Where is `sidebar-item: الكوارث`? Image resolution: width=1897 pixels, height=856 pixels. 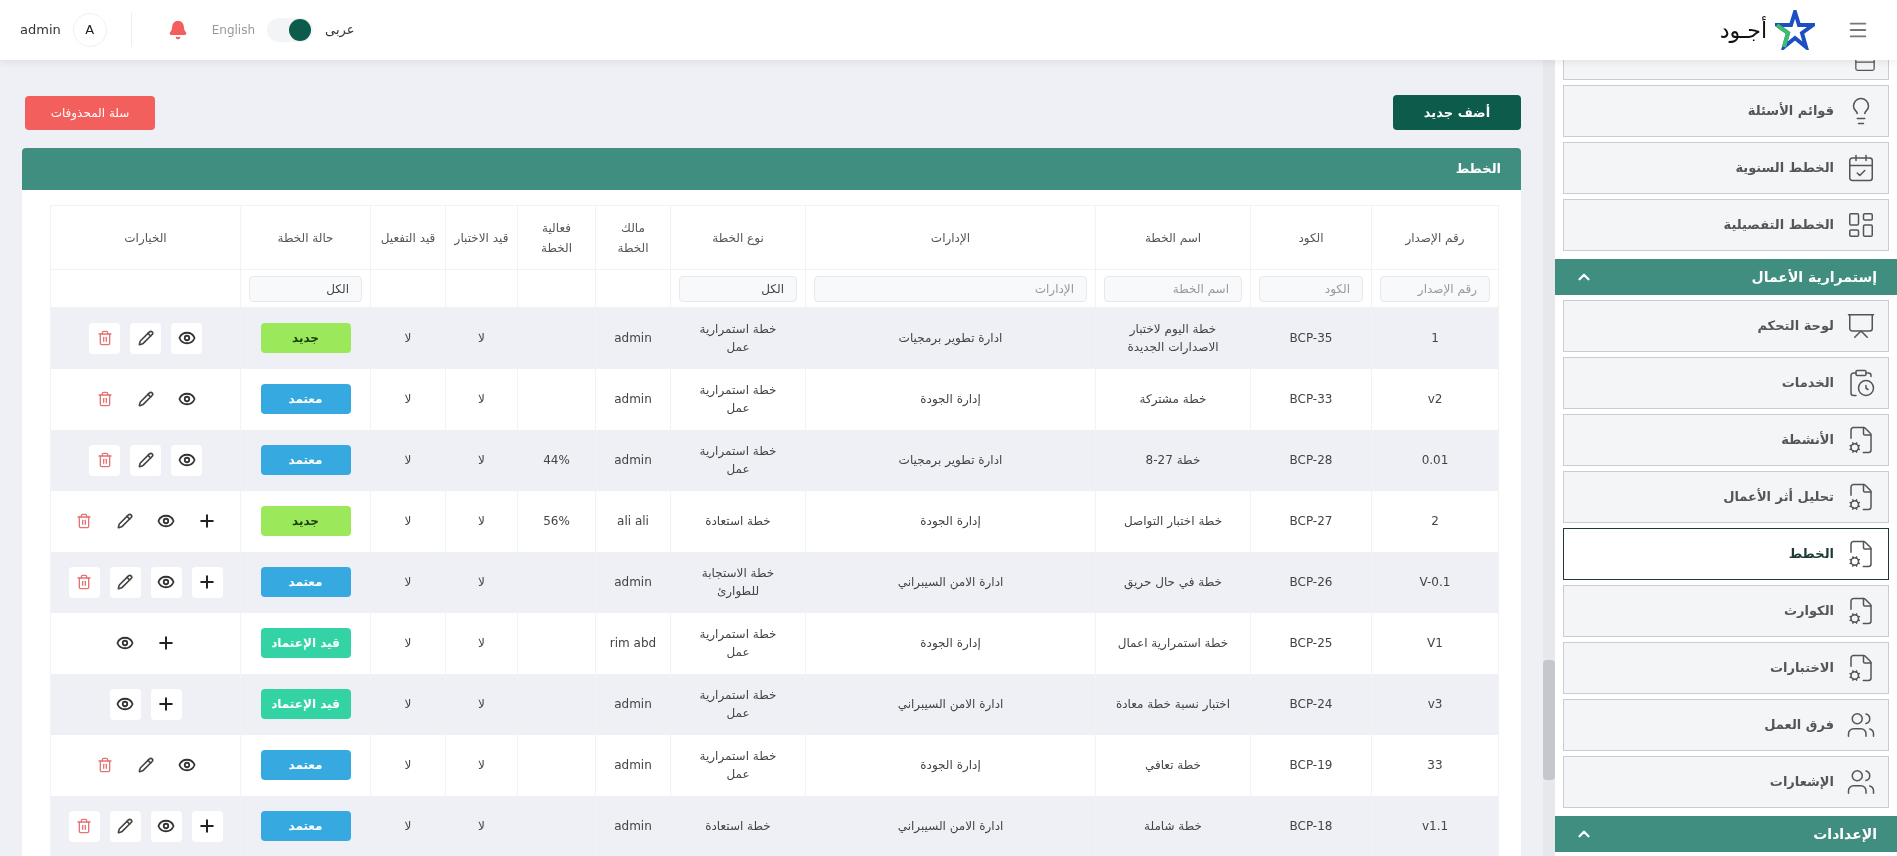 sidebar-item: الكوارث is located at coordinates (1726, 611).